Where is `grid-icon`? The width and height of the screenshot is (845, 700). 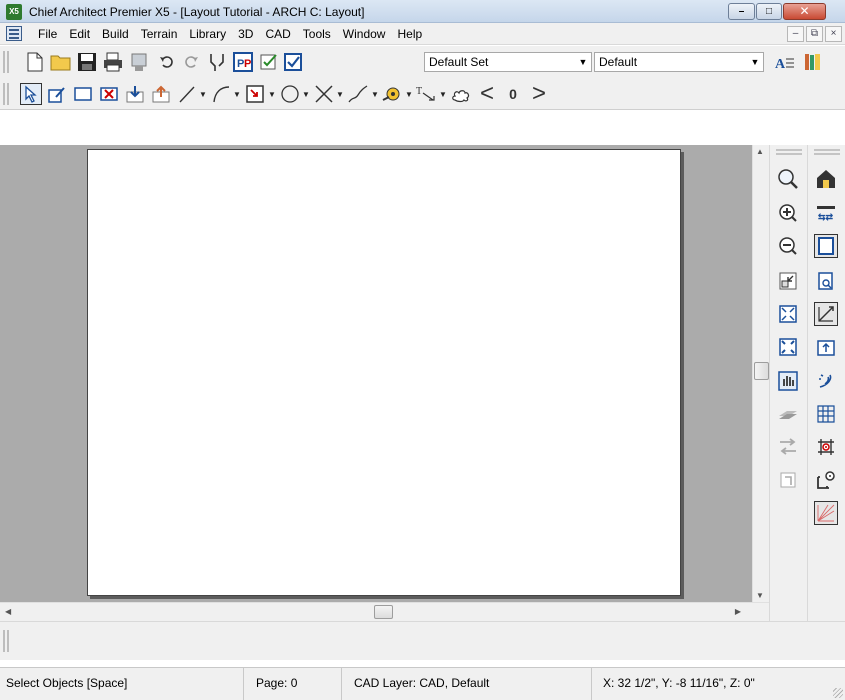 grid-icon is located at coordinates (826, 414).